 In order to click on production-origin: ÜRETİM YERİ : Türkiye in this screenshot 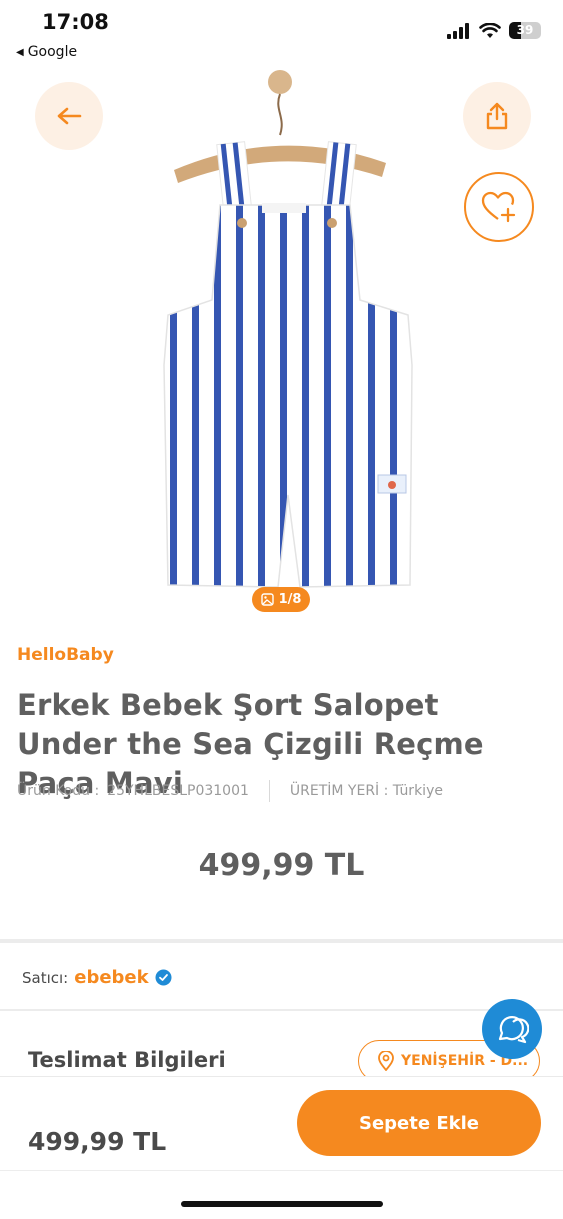, I will do `click(366, 791)`.